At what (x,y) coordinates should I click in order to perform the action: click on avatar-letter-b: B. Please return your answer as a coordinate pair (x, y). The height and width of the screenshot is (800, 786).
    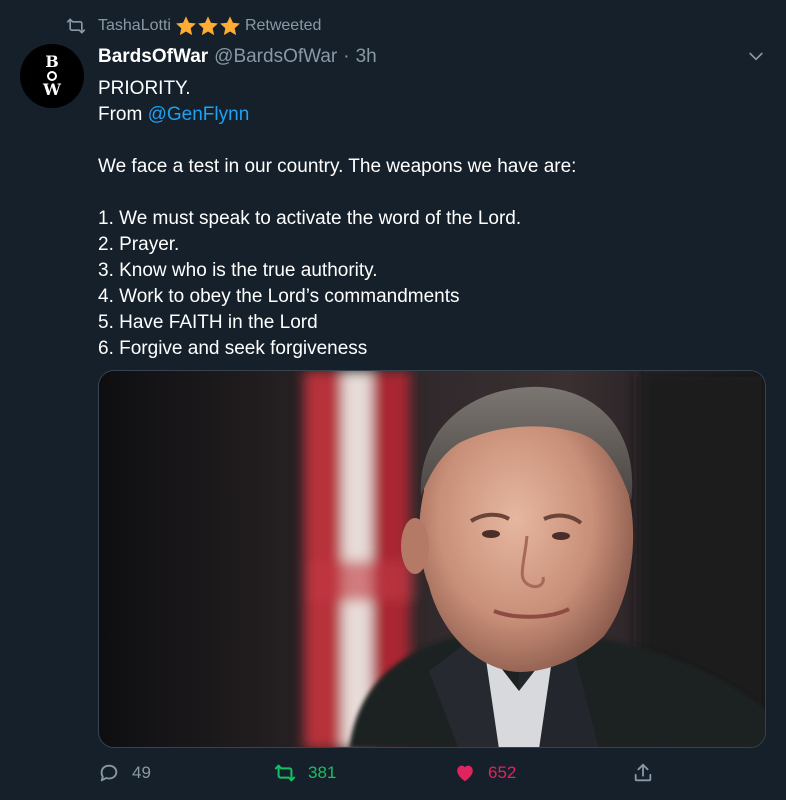
    Looking at the image, I should click on (52, 61).